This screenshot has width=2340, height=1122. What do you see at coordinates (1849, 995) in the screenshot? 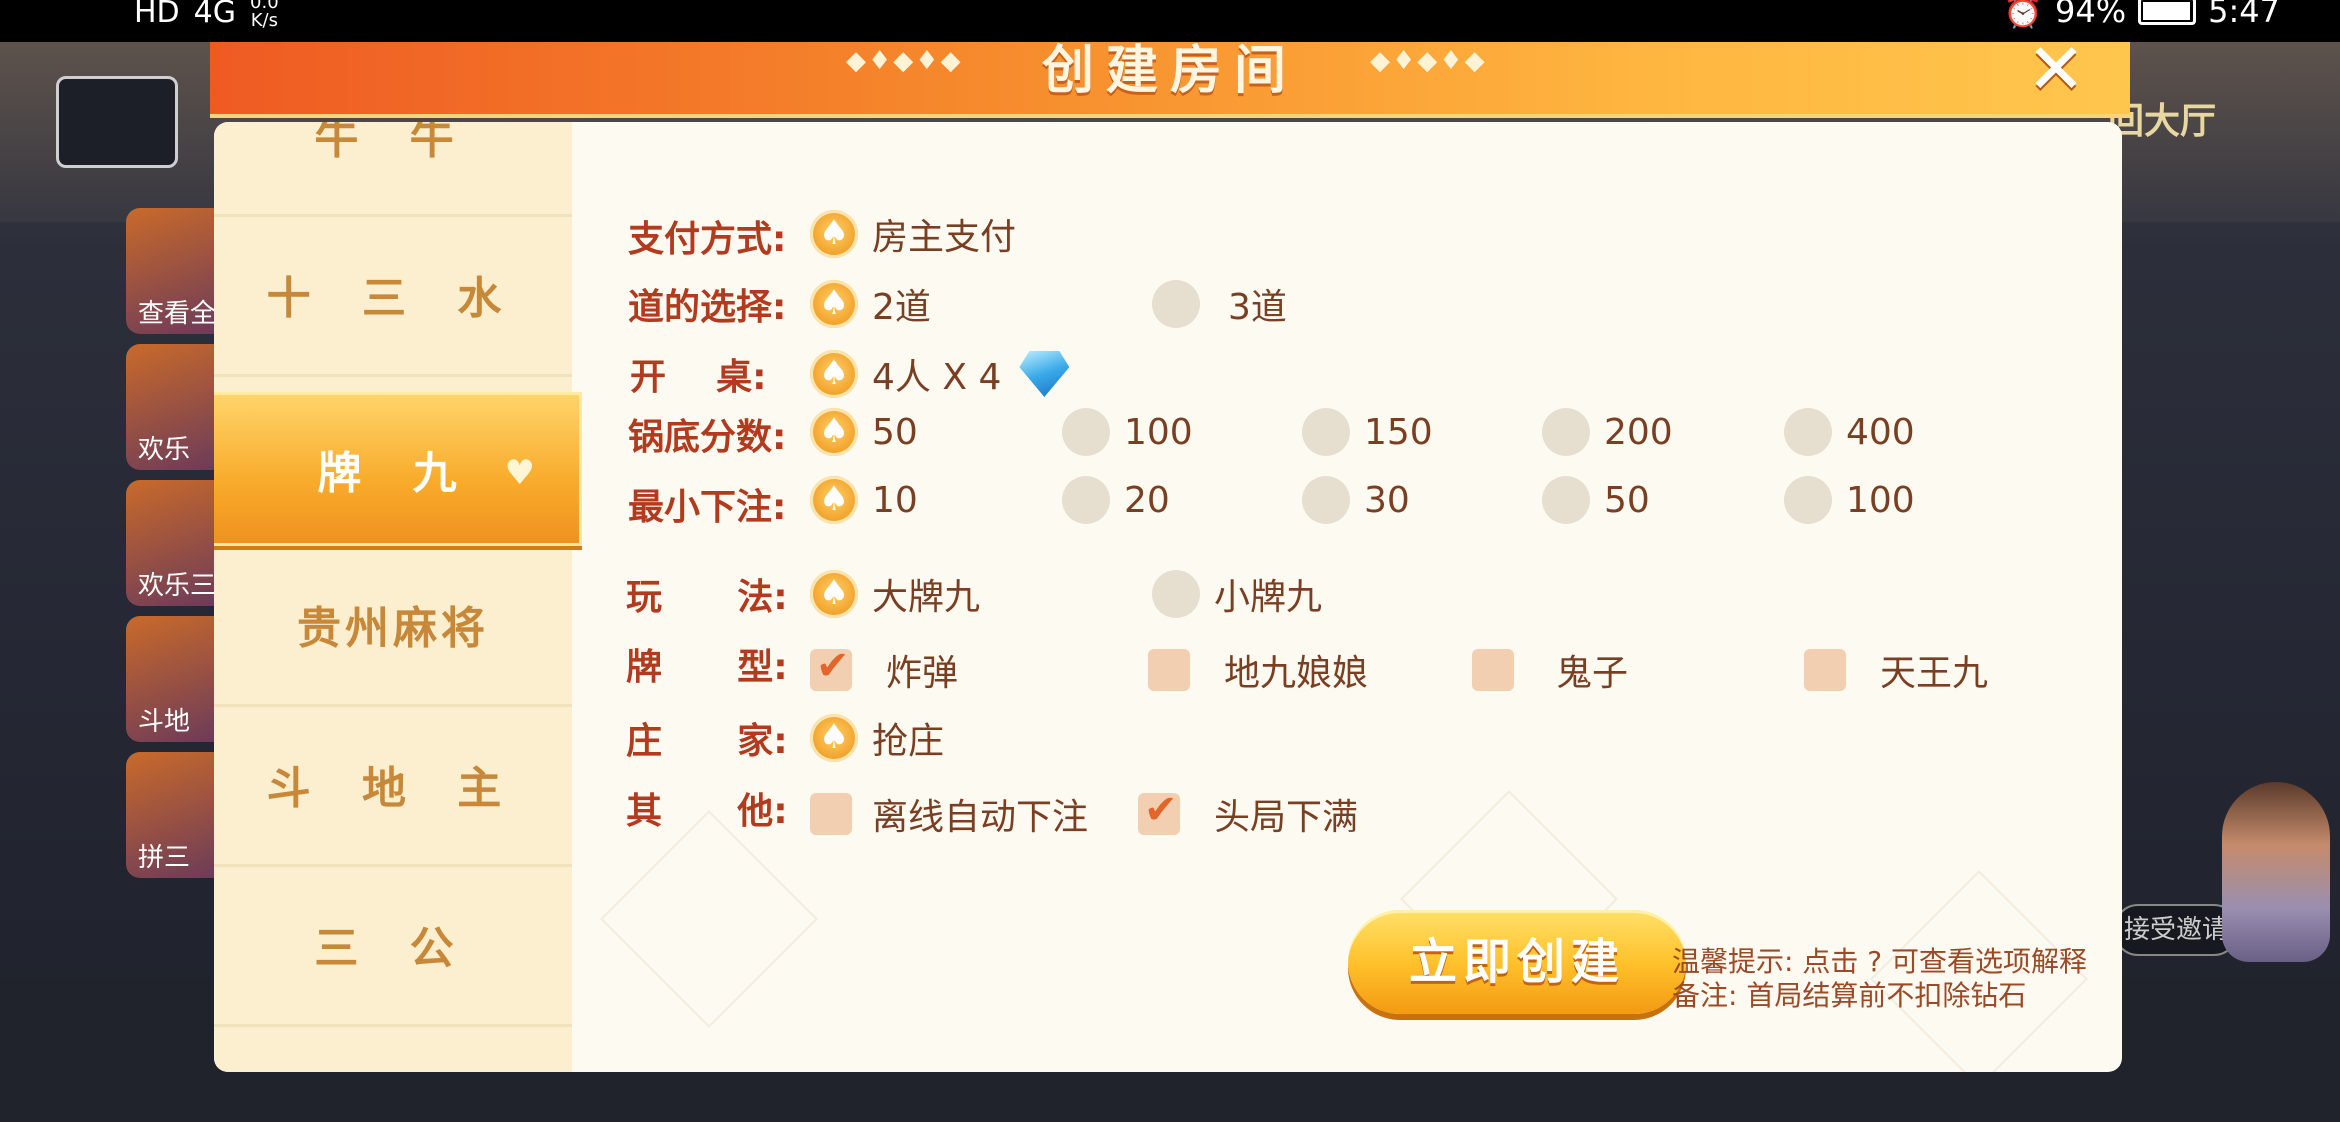
I see `tip-line-2: 备注: 首局结算前不扣除钻石` at bounding box center [1849, 995].